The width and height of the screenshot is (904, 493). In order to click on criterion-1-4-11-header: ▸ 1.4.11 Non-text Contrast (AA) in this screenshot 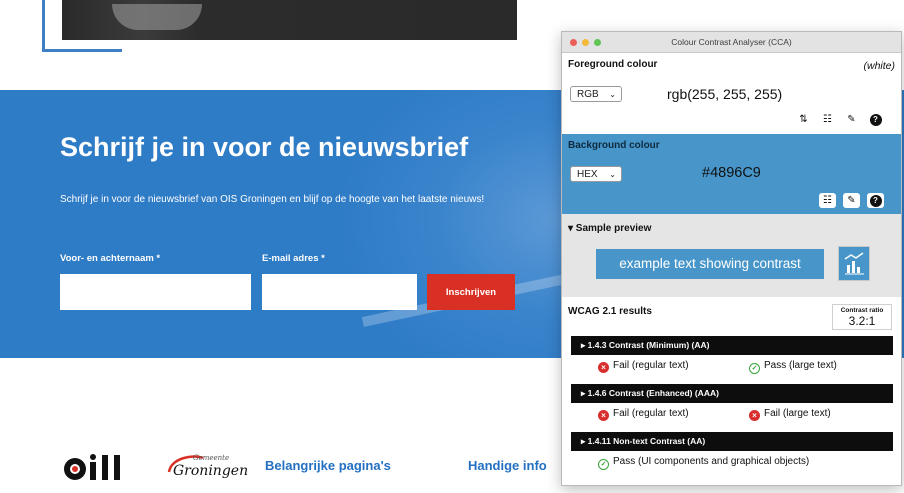, I will do `click(732, 441)`.